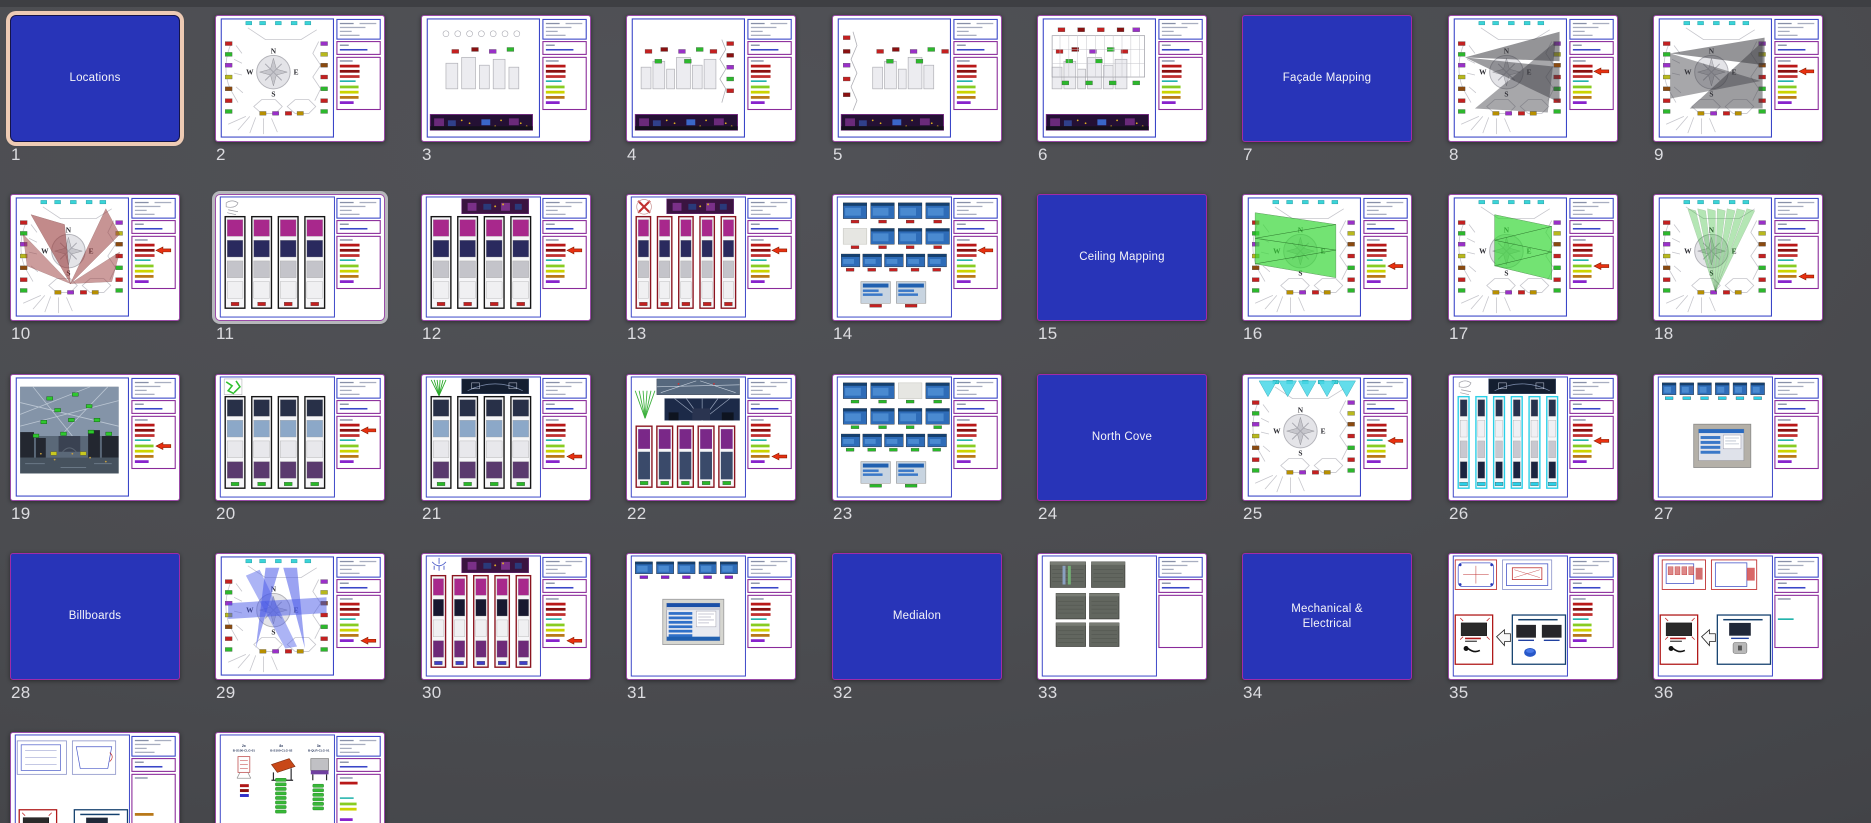  I want to click on slide-number: 20, so click(226, 513).